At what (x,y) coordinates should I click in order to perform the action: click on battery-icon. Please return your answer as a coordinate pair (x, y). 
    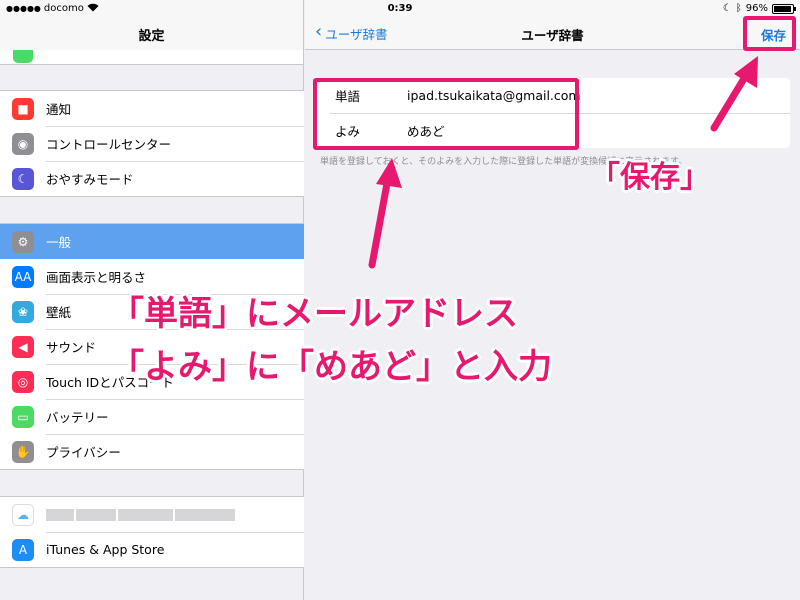
    Looking at the image, I should click on (784, 8).